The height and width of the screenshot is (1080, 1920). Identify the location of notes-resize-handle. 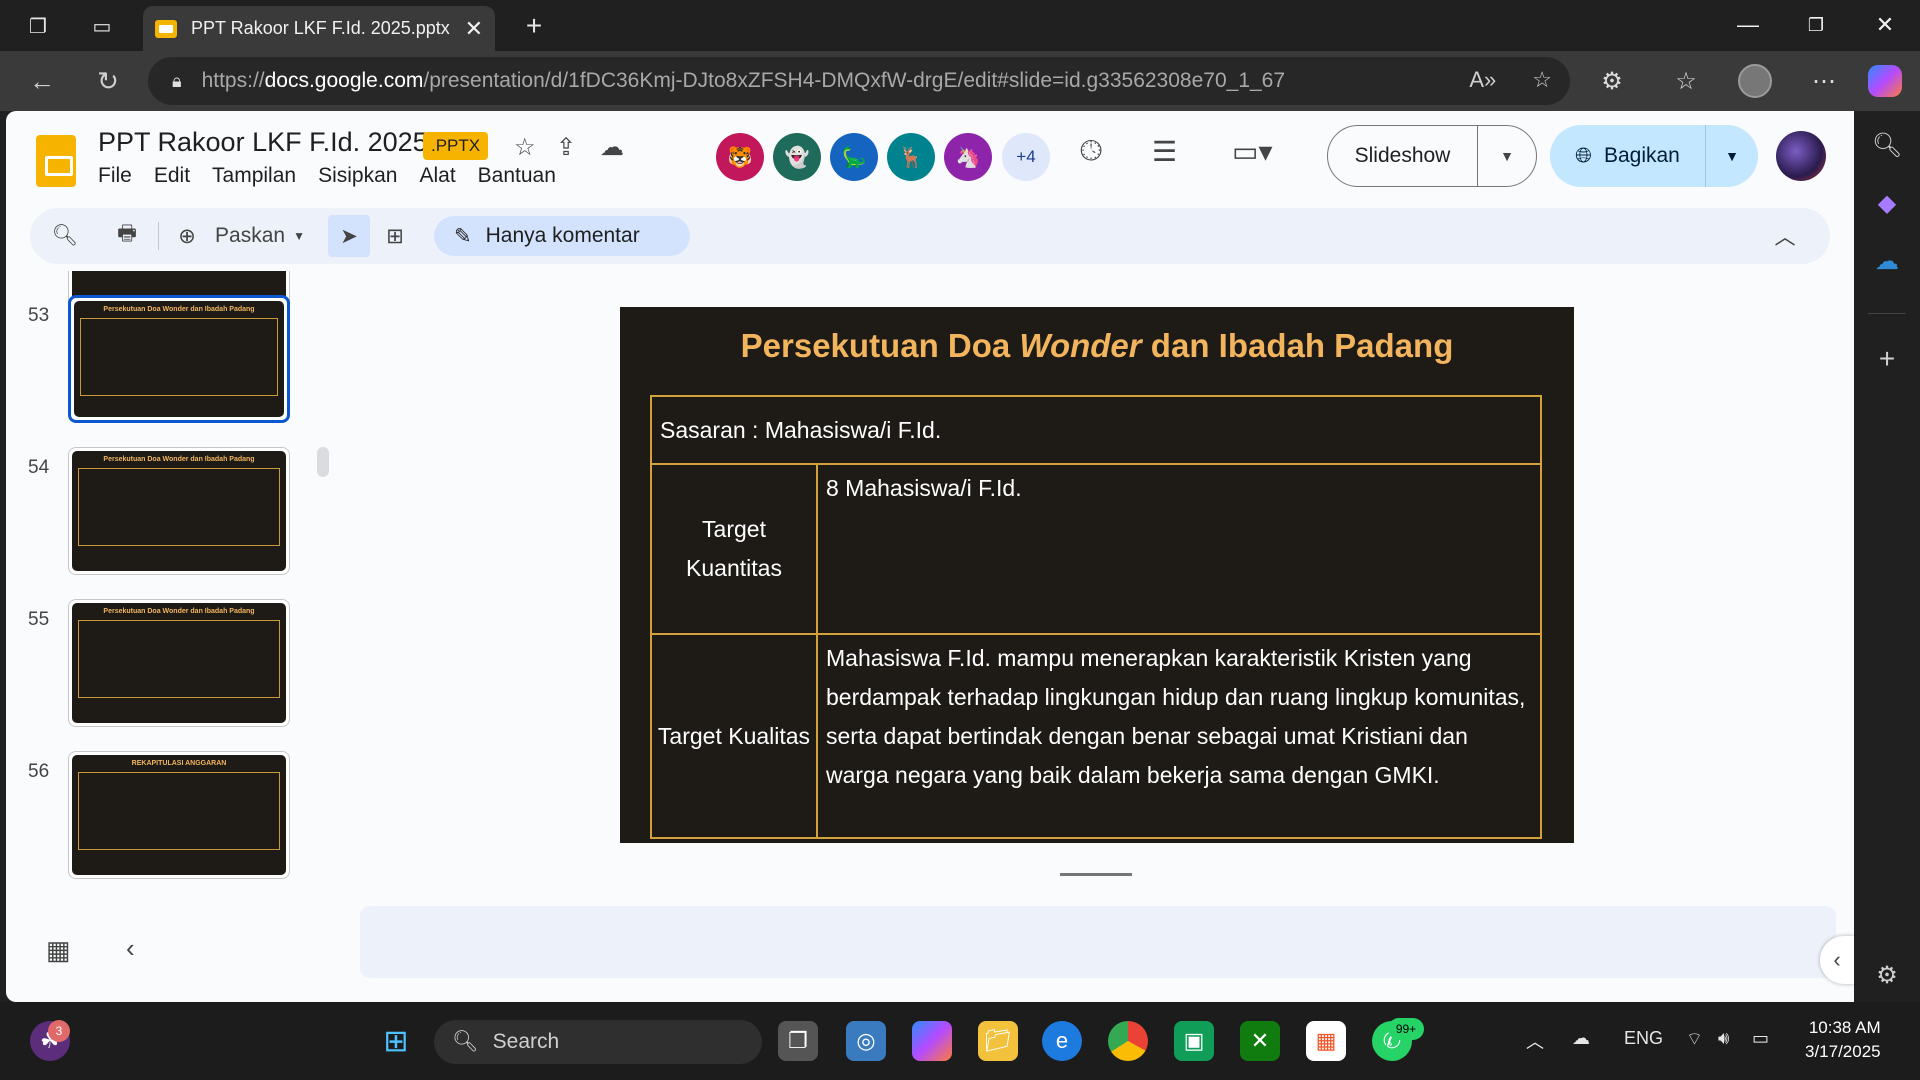
(1096, 874).